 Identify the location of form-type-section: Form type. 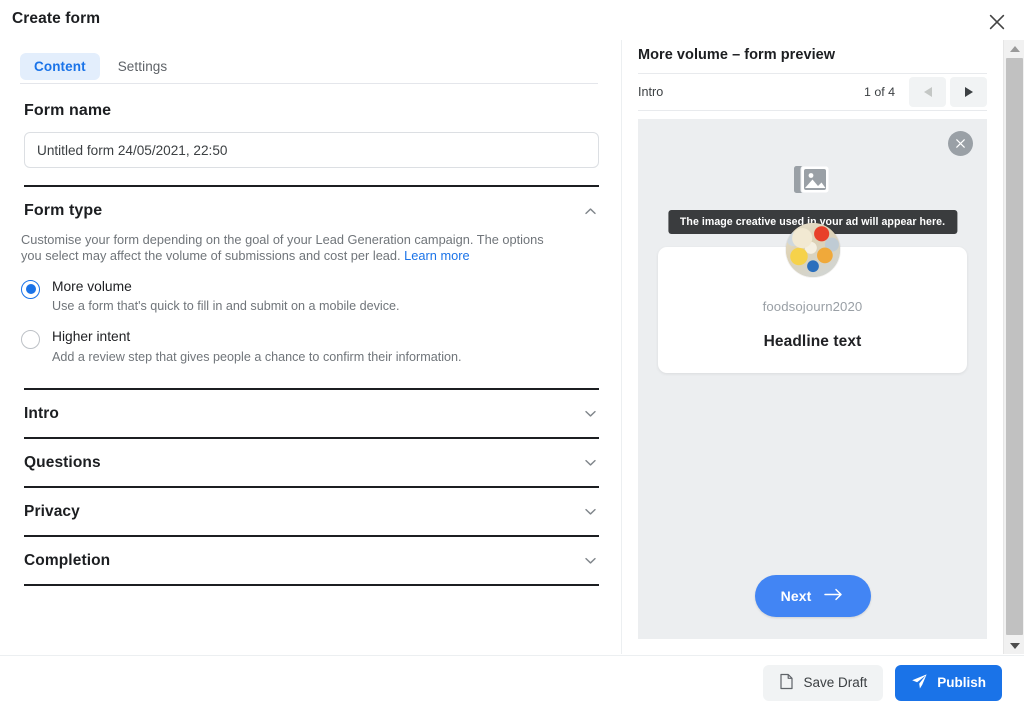
(310, 211).